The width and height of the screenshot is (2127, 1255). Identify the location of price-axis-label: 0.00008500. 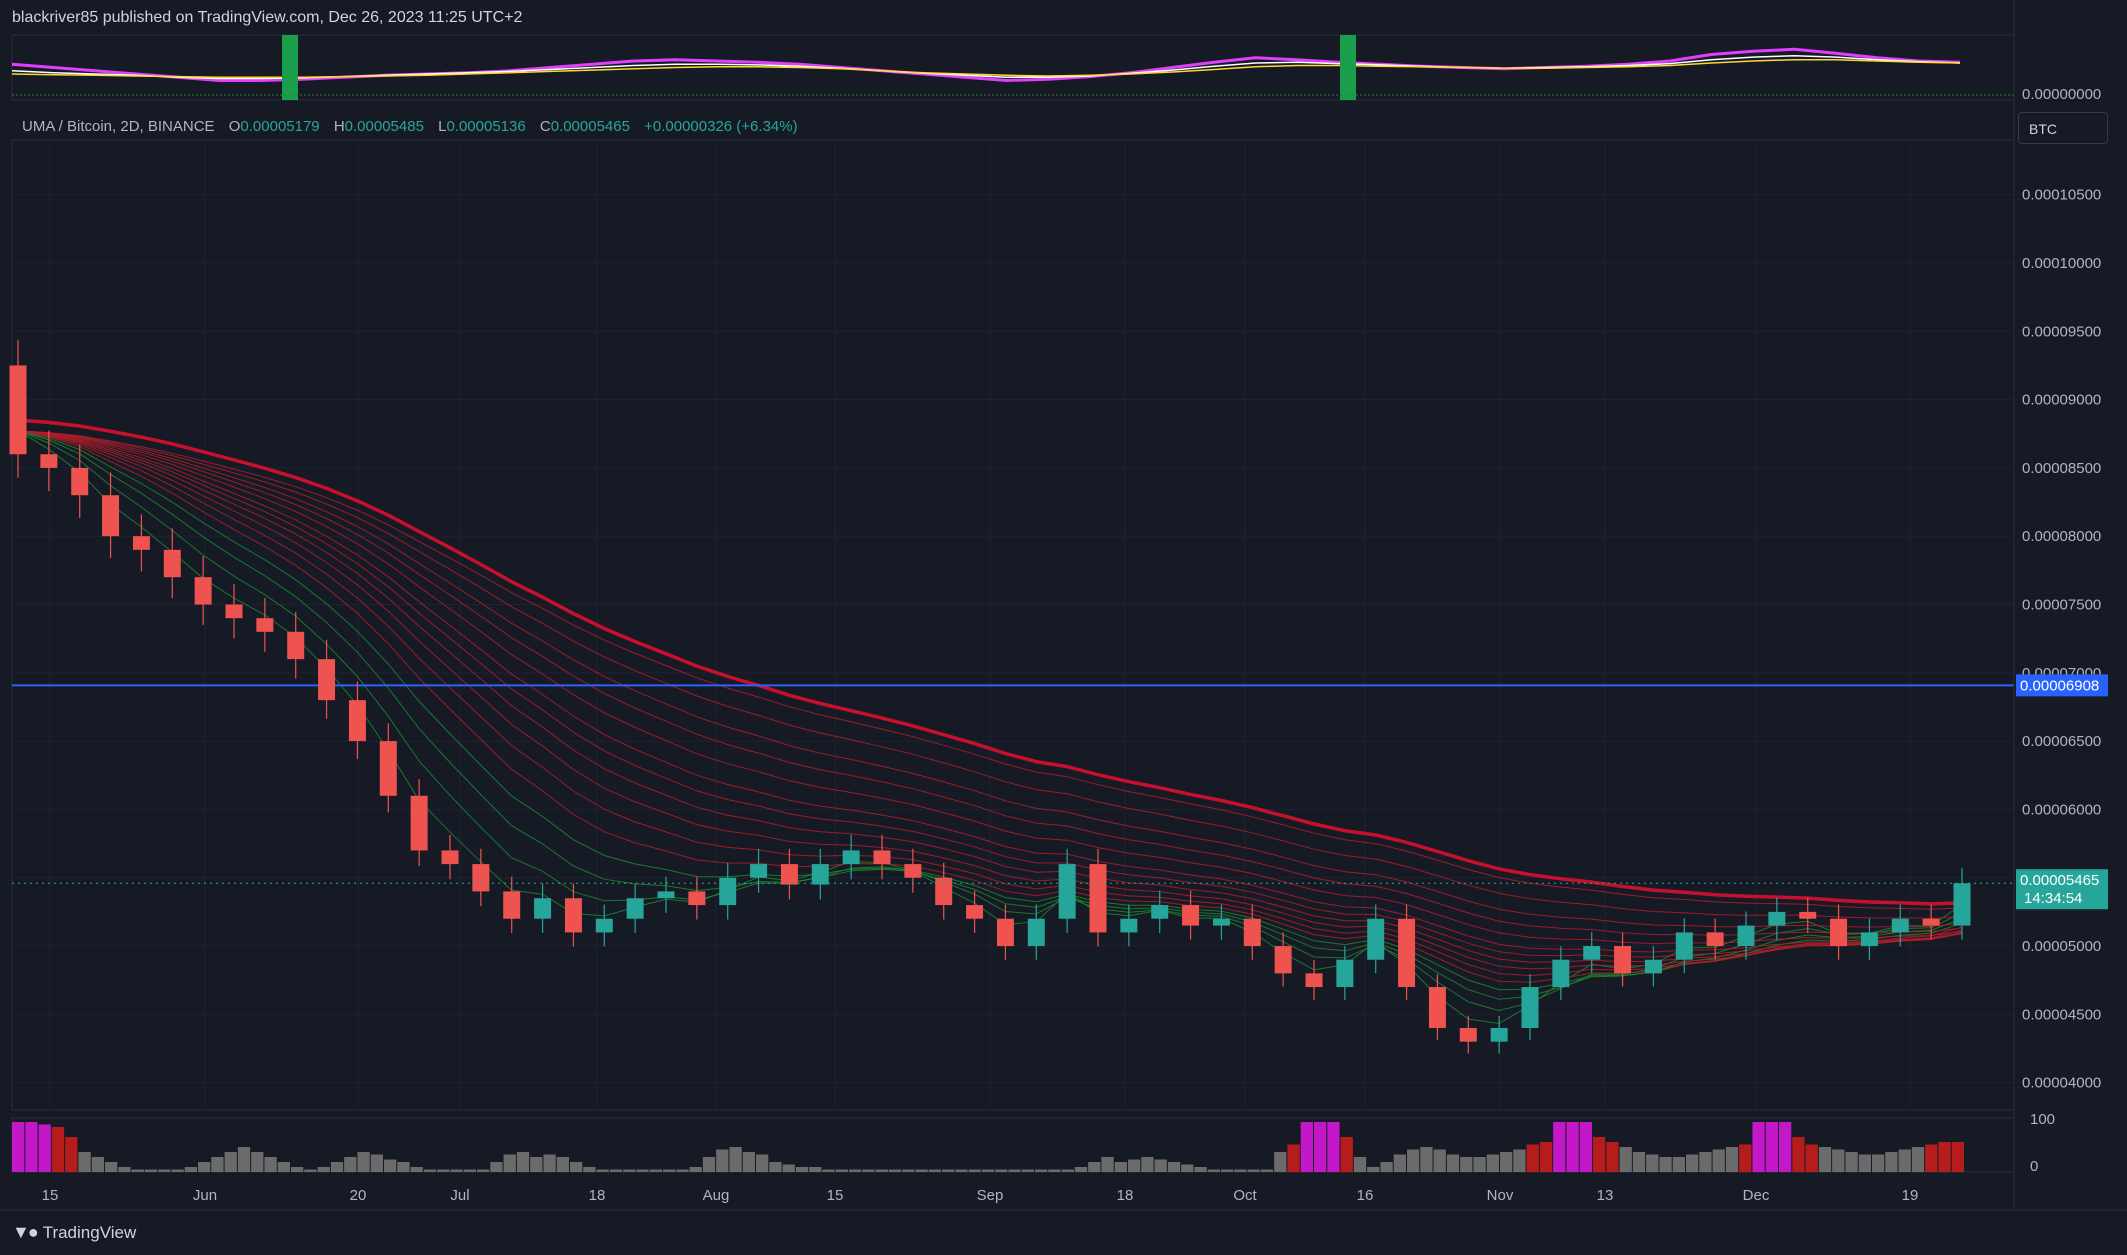
(2061, 468).